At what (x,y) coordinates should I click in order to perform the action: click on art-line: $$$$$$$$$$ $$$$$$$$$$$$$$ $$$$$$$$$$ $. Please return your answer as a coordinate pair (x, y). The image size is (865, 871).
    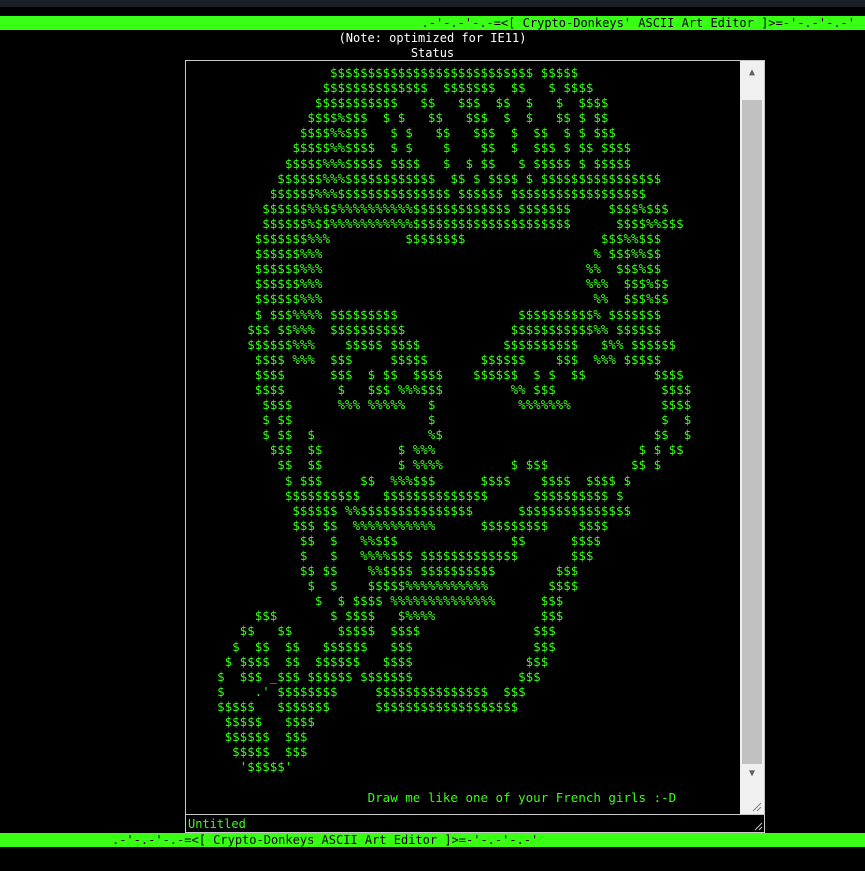
    Looking at the image, I should click on (405, 495).